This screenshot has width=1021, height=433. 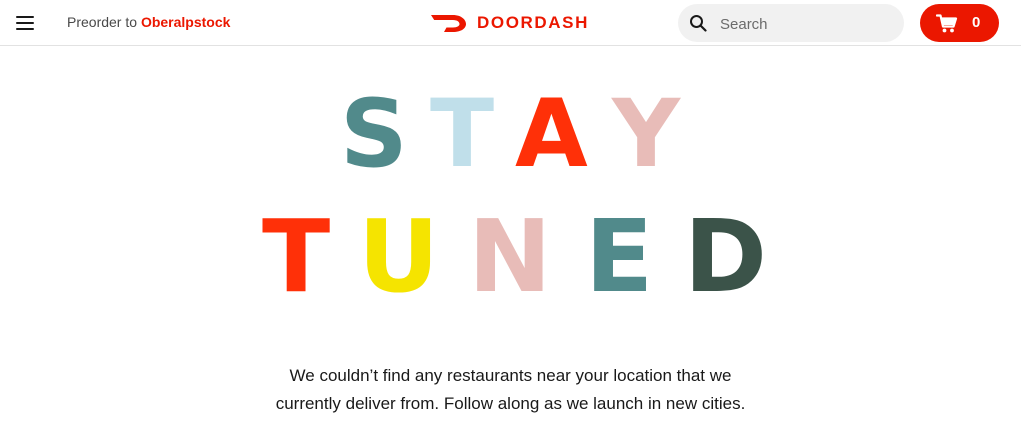 I want to click on headline-letter: A, so click(x=551, y=134).